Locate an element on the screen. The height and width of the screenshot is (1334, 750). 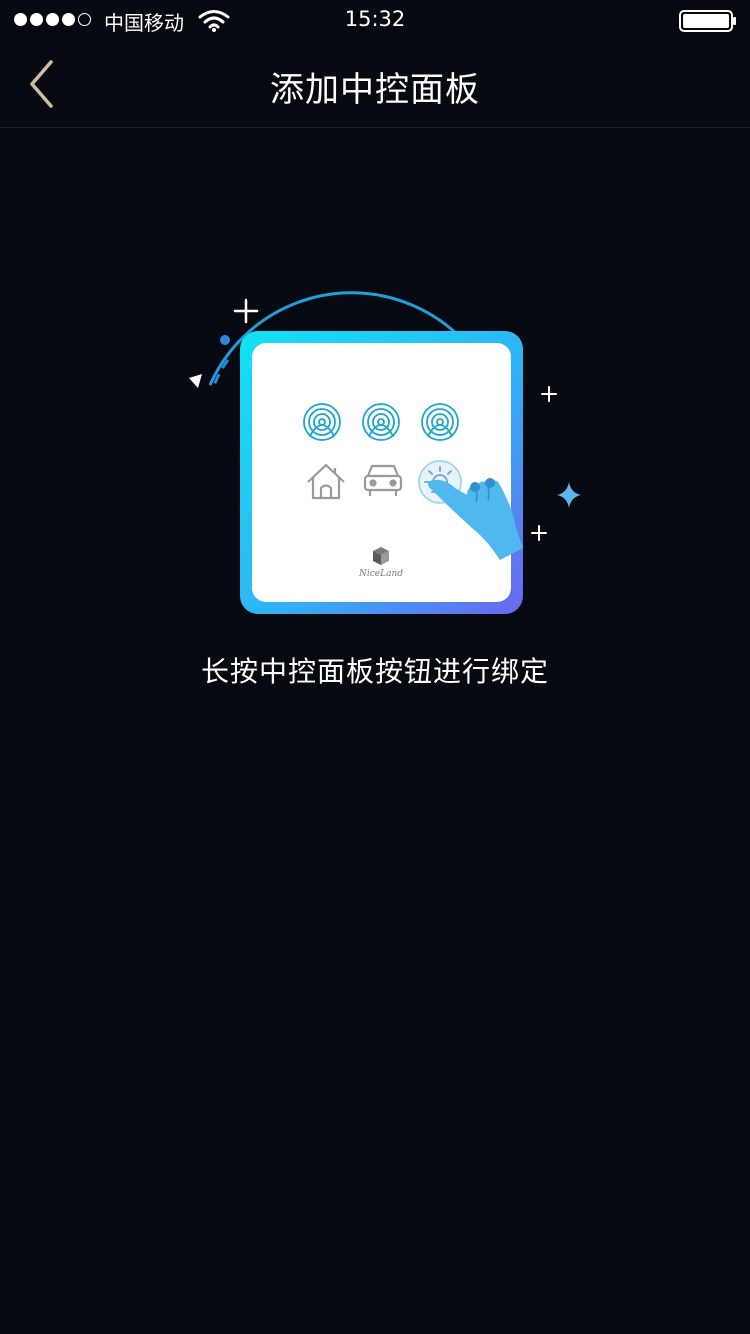
binding-instruction: 长按中控面板按钮进行绑定 is located at coordinates (374, 671).